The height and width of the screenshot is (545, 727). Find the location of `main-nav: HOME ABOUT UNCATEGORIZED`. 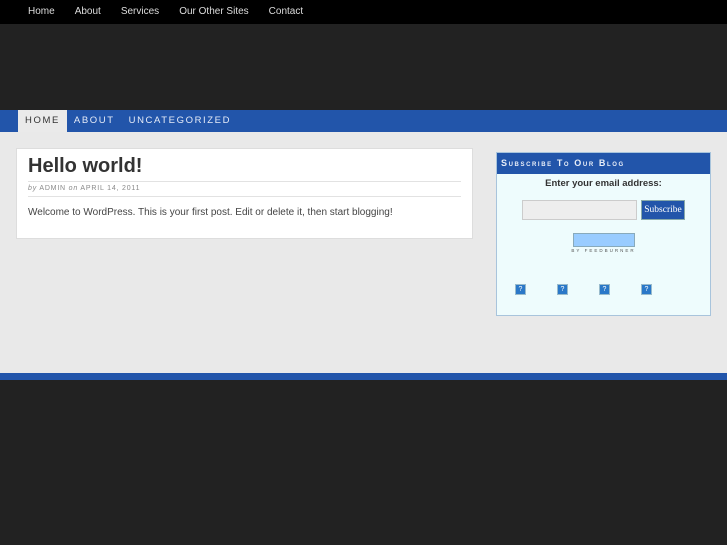

main-nav: HOME ABOUT UNCATEGORIZED is located at coordinates (363, 121).